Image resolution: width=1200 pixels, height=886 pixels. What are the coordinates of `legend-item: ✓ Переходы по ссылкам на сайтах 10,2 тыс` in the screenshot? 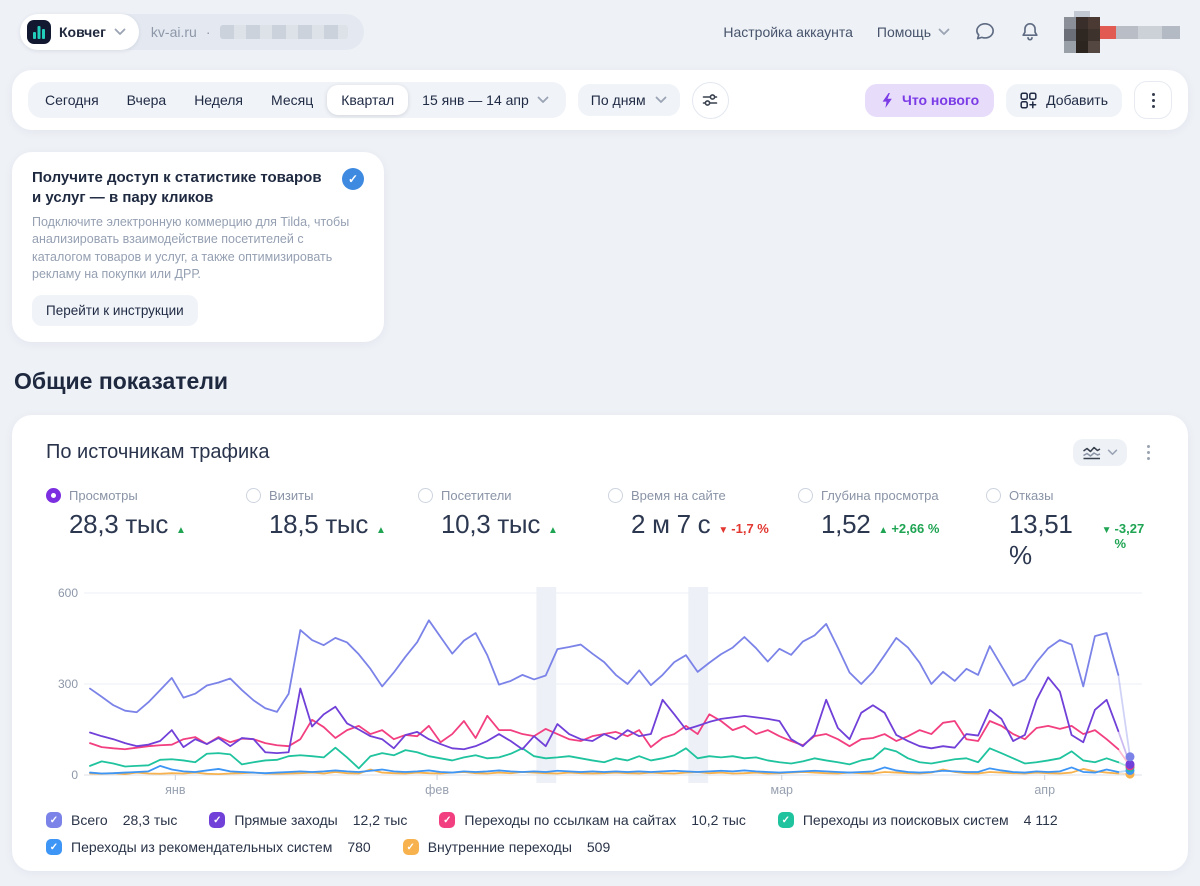 It's located at (592, 820).